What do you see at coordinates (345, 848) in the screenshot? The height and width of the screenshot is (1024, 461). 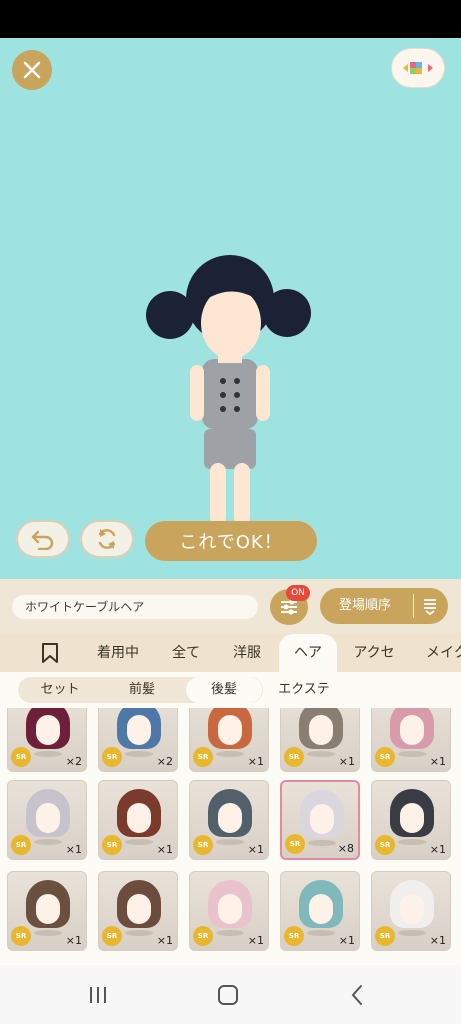 I see `item-count: ×8` at bounding box center [345, 848].